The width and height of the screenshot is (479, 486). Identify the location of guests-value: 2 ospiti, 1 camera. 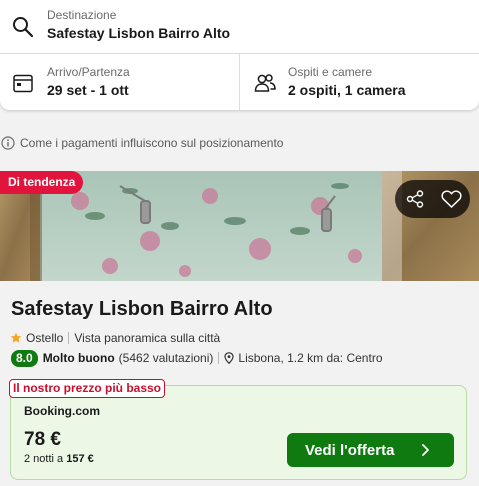
(347, 90).